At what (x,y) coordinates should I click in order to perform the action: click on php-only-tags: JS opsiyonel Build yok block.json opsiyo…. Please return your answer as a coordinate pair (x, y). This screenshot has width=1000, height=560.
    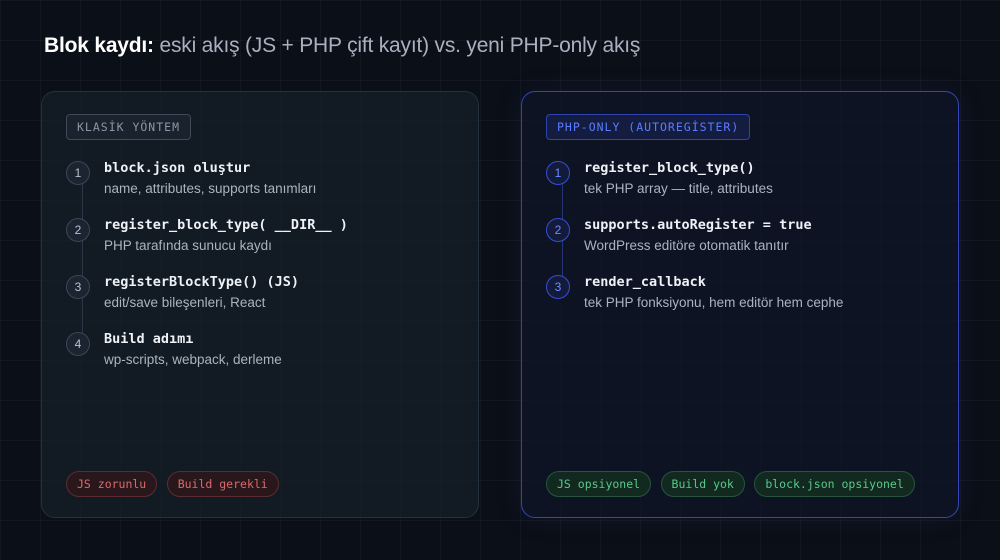
    Looking at the image, I should click on (733, 484).